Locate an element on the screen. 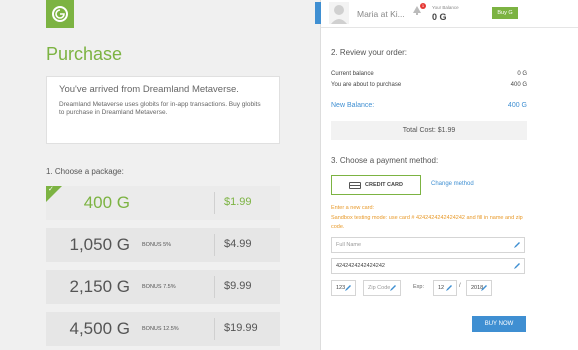 The height and width of the screenshot is (350, 578). purchase-amount-row: You are about to purchase 400 G is located at coordinates (429, 85).